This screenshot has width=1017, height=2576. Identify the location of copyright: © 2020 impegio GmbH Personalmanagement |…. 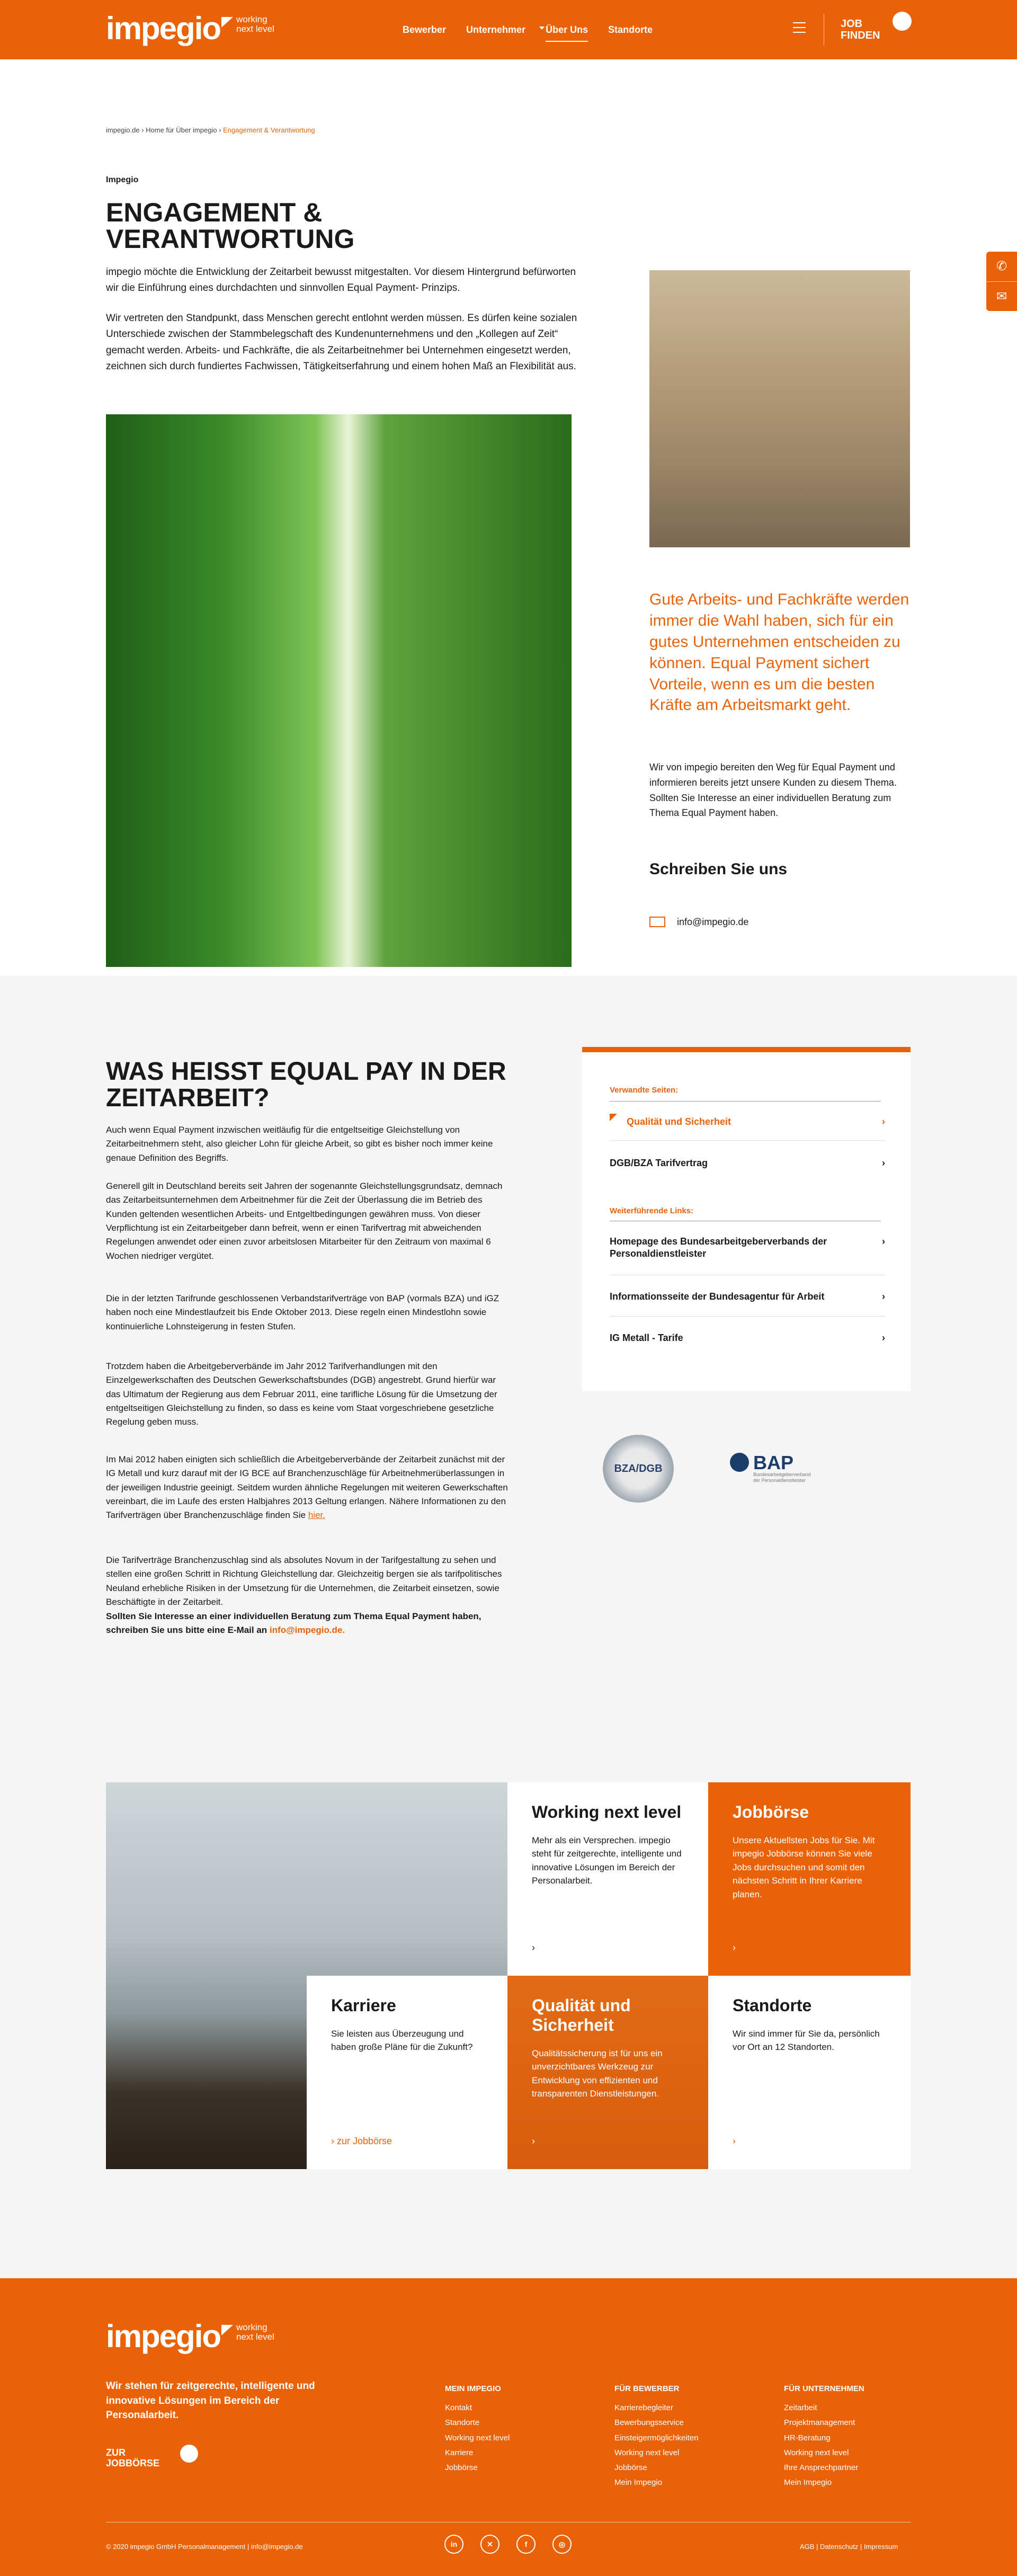
(204, 2547).